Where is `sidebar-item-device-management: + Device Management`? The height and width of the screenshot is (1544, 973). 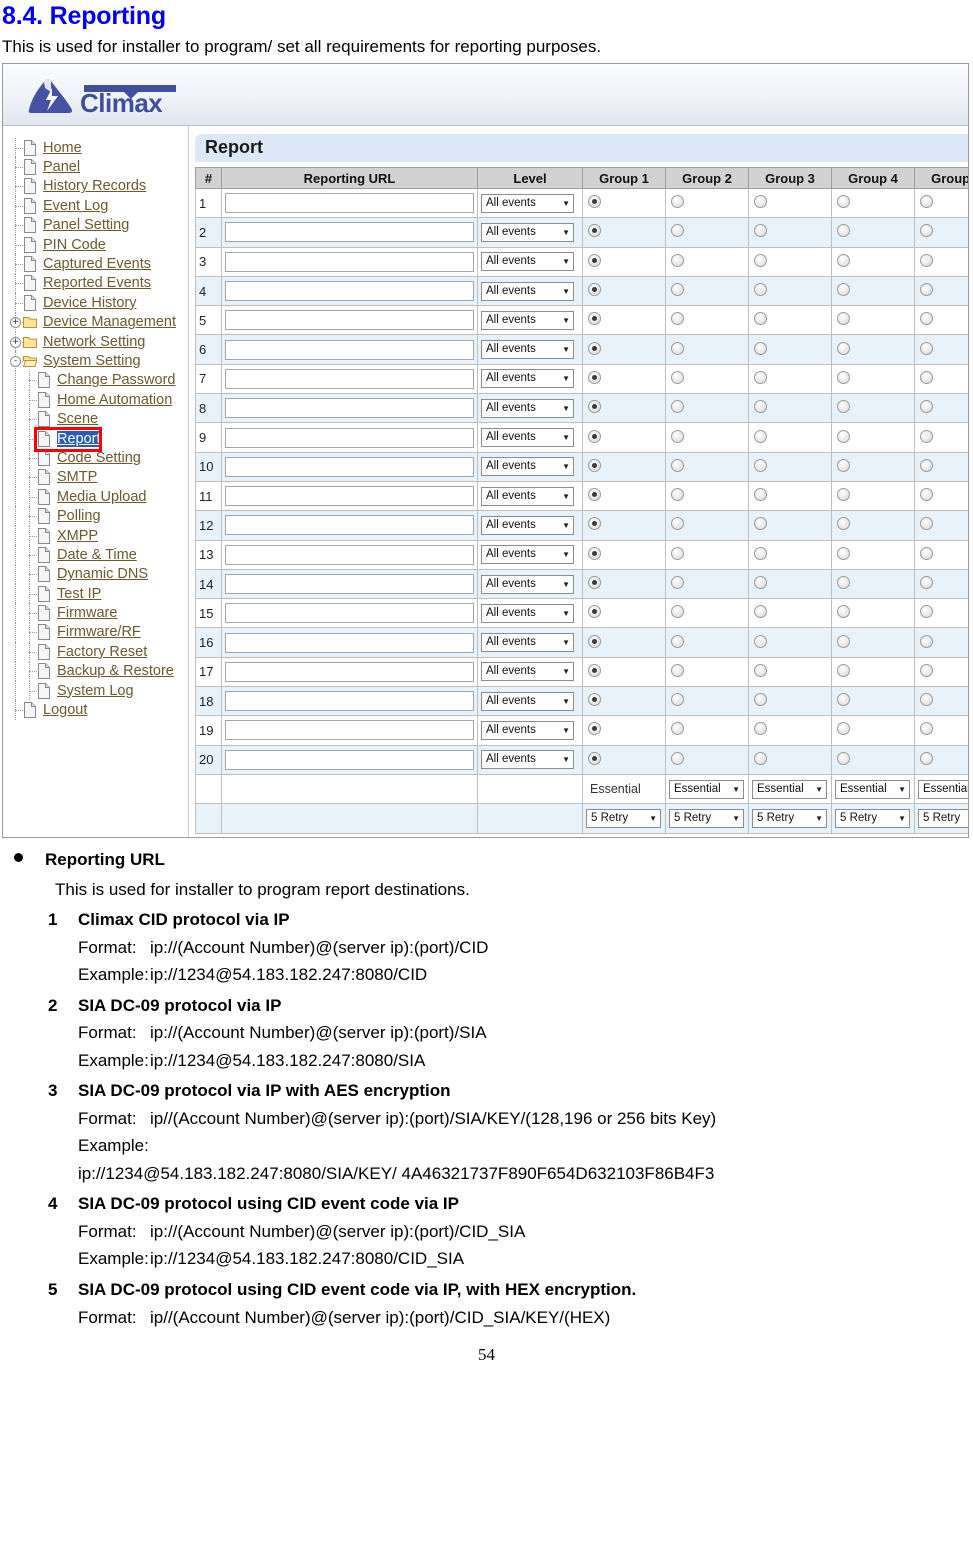 sidebar-item-device-management: + Device Management is located at coordinates (98, 322).